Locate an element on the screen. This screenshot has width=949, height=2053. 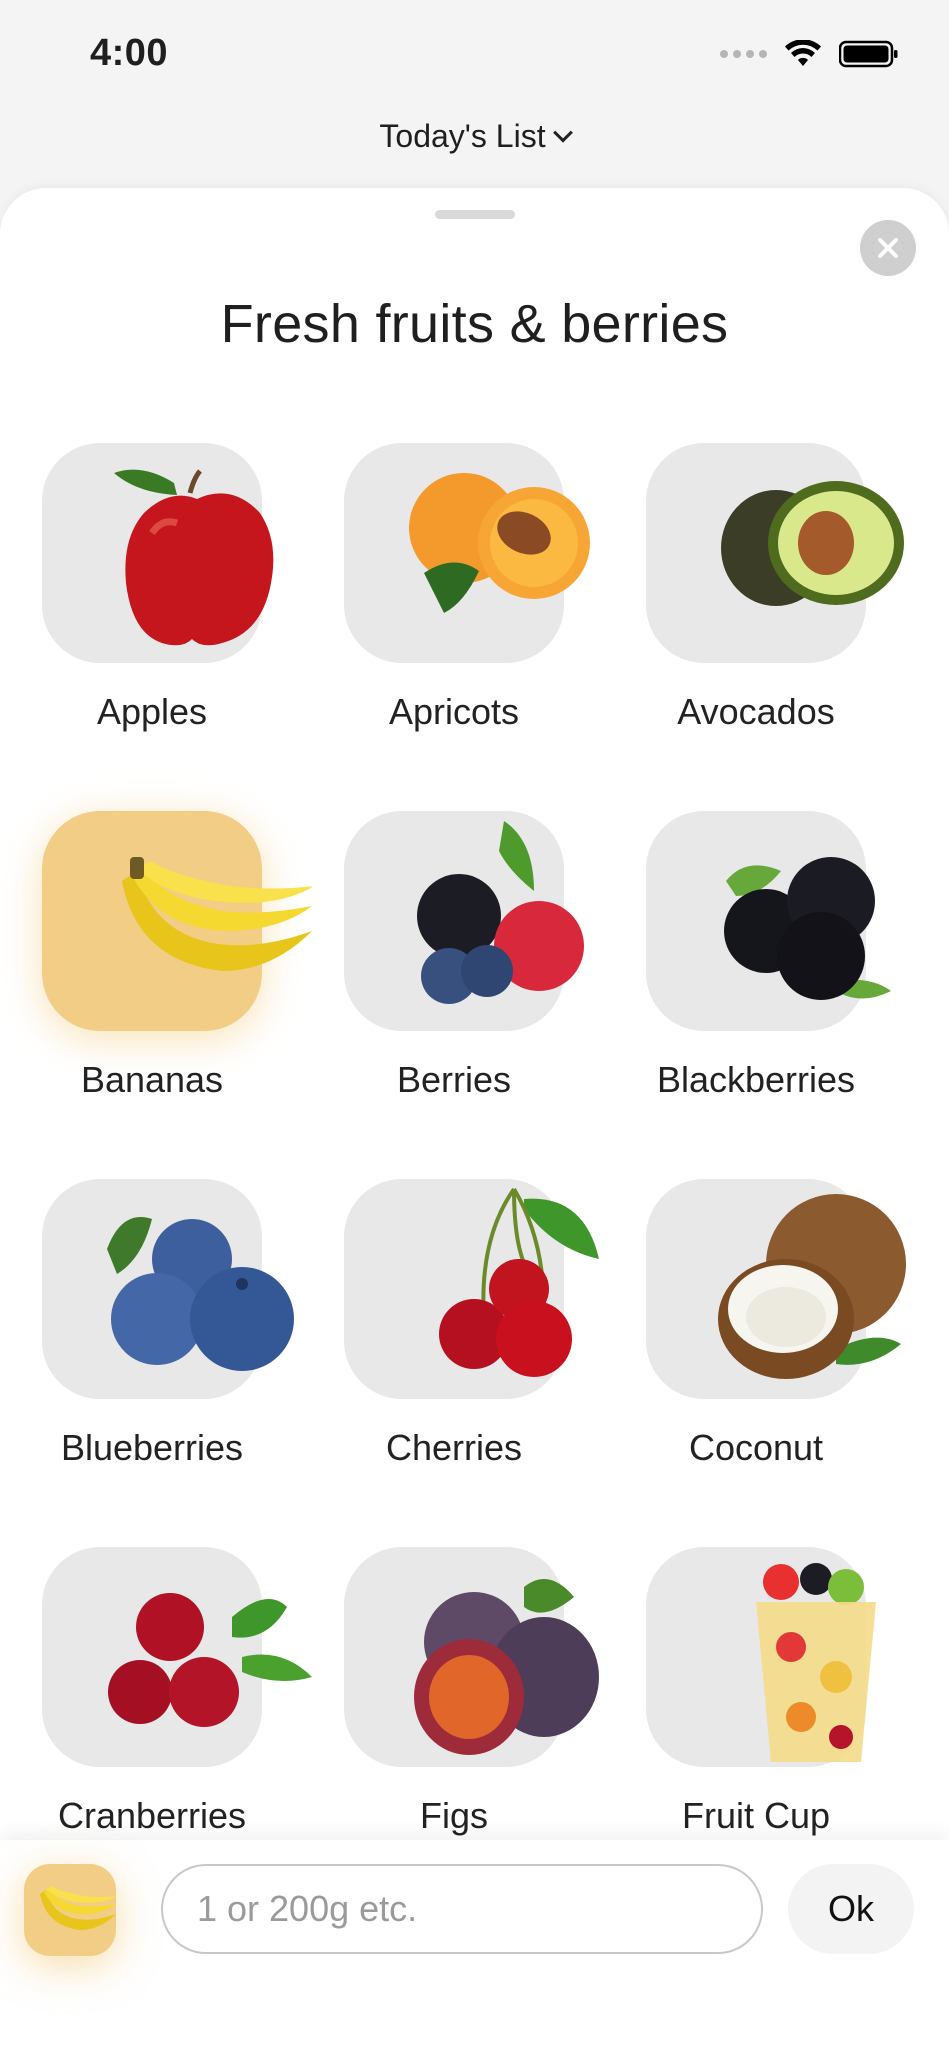
cherry-icon is located at coordinates (519, 1282).